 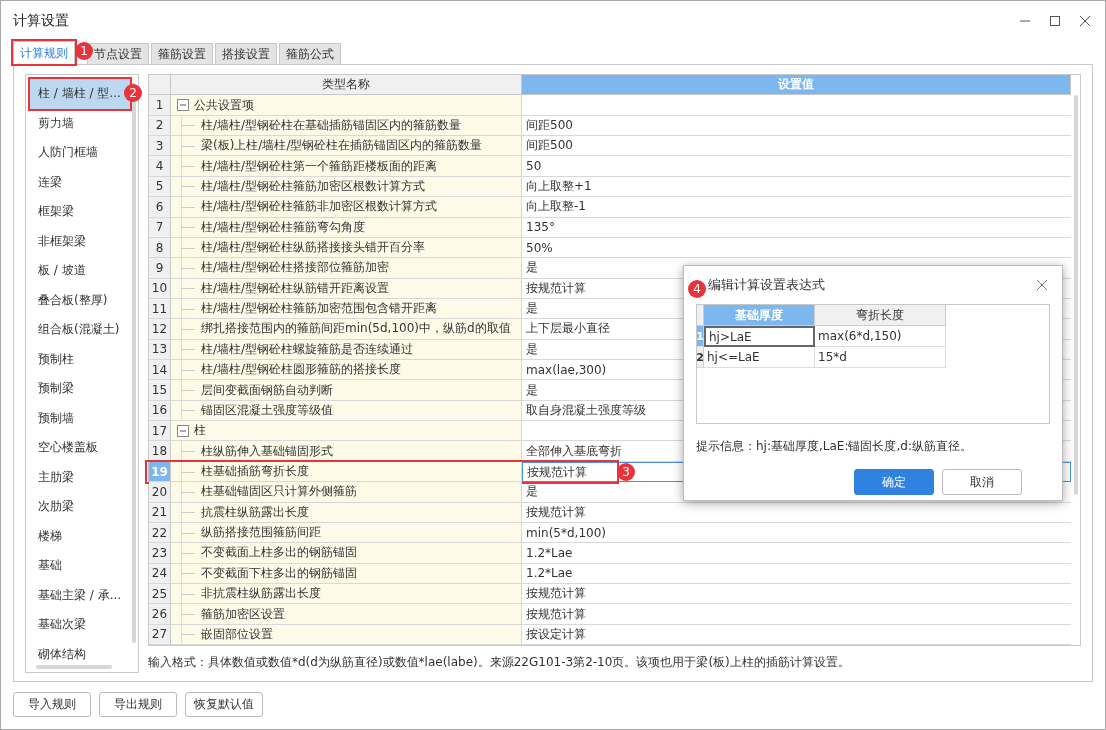 I want to click on group-label: 柱, so click(x=200, y=431).